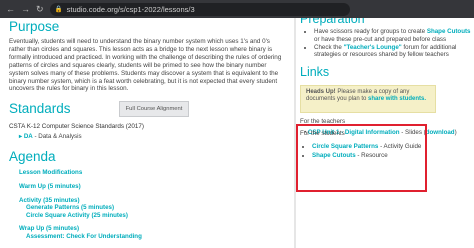 The width and height of the screenshot is (474, 248). What do you see at coordinates (151, 173) in the screenshot?
I see `agenda-item-modifications: Lesson Modifications` at bounding box center [151, 173].